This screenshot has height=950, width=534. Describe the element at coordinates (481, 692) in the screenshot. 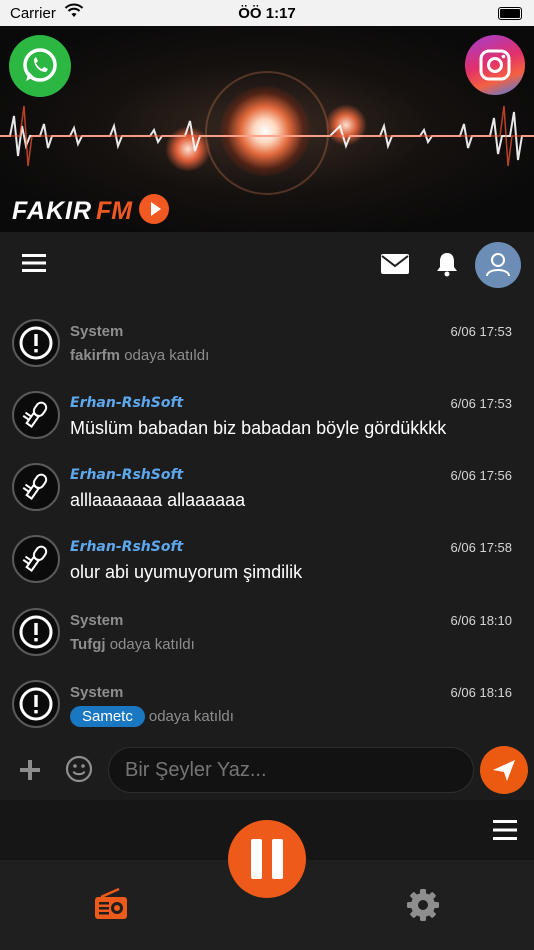

I see `message-time: 6/06 18:16` at that location.